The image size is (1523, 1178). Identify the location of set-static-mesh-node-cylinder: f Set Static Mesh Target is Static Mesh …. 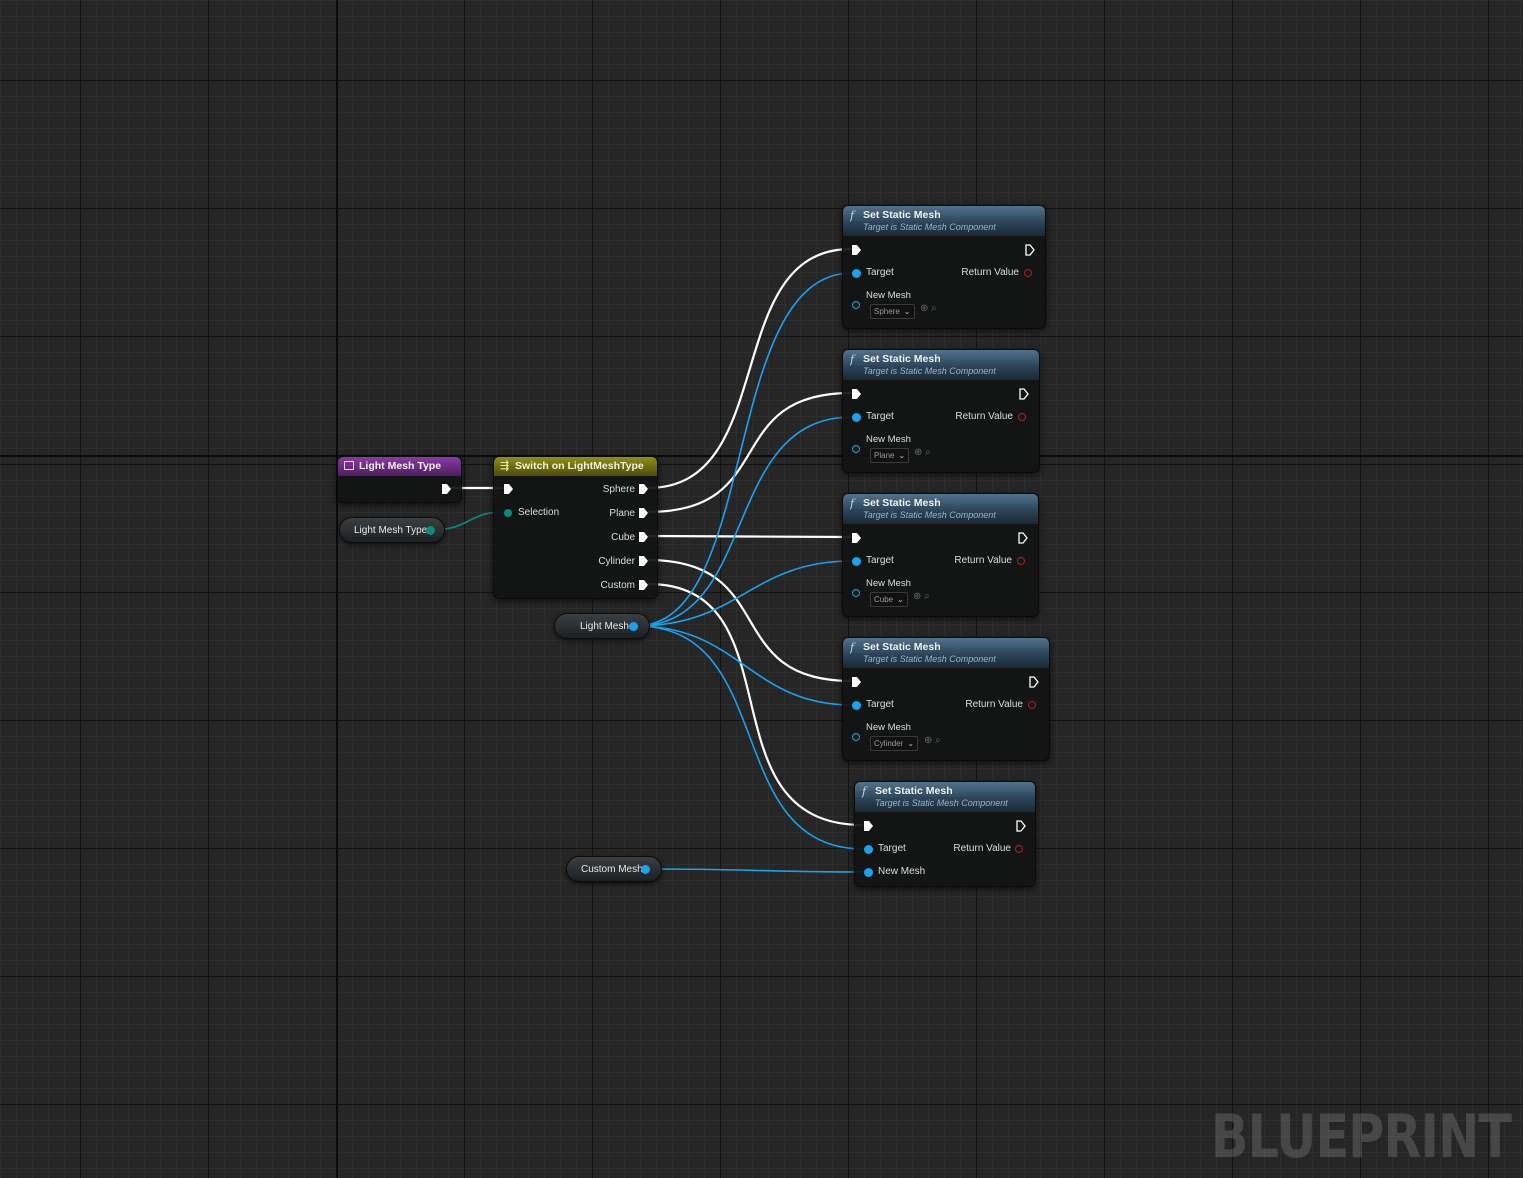
(946, 699).